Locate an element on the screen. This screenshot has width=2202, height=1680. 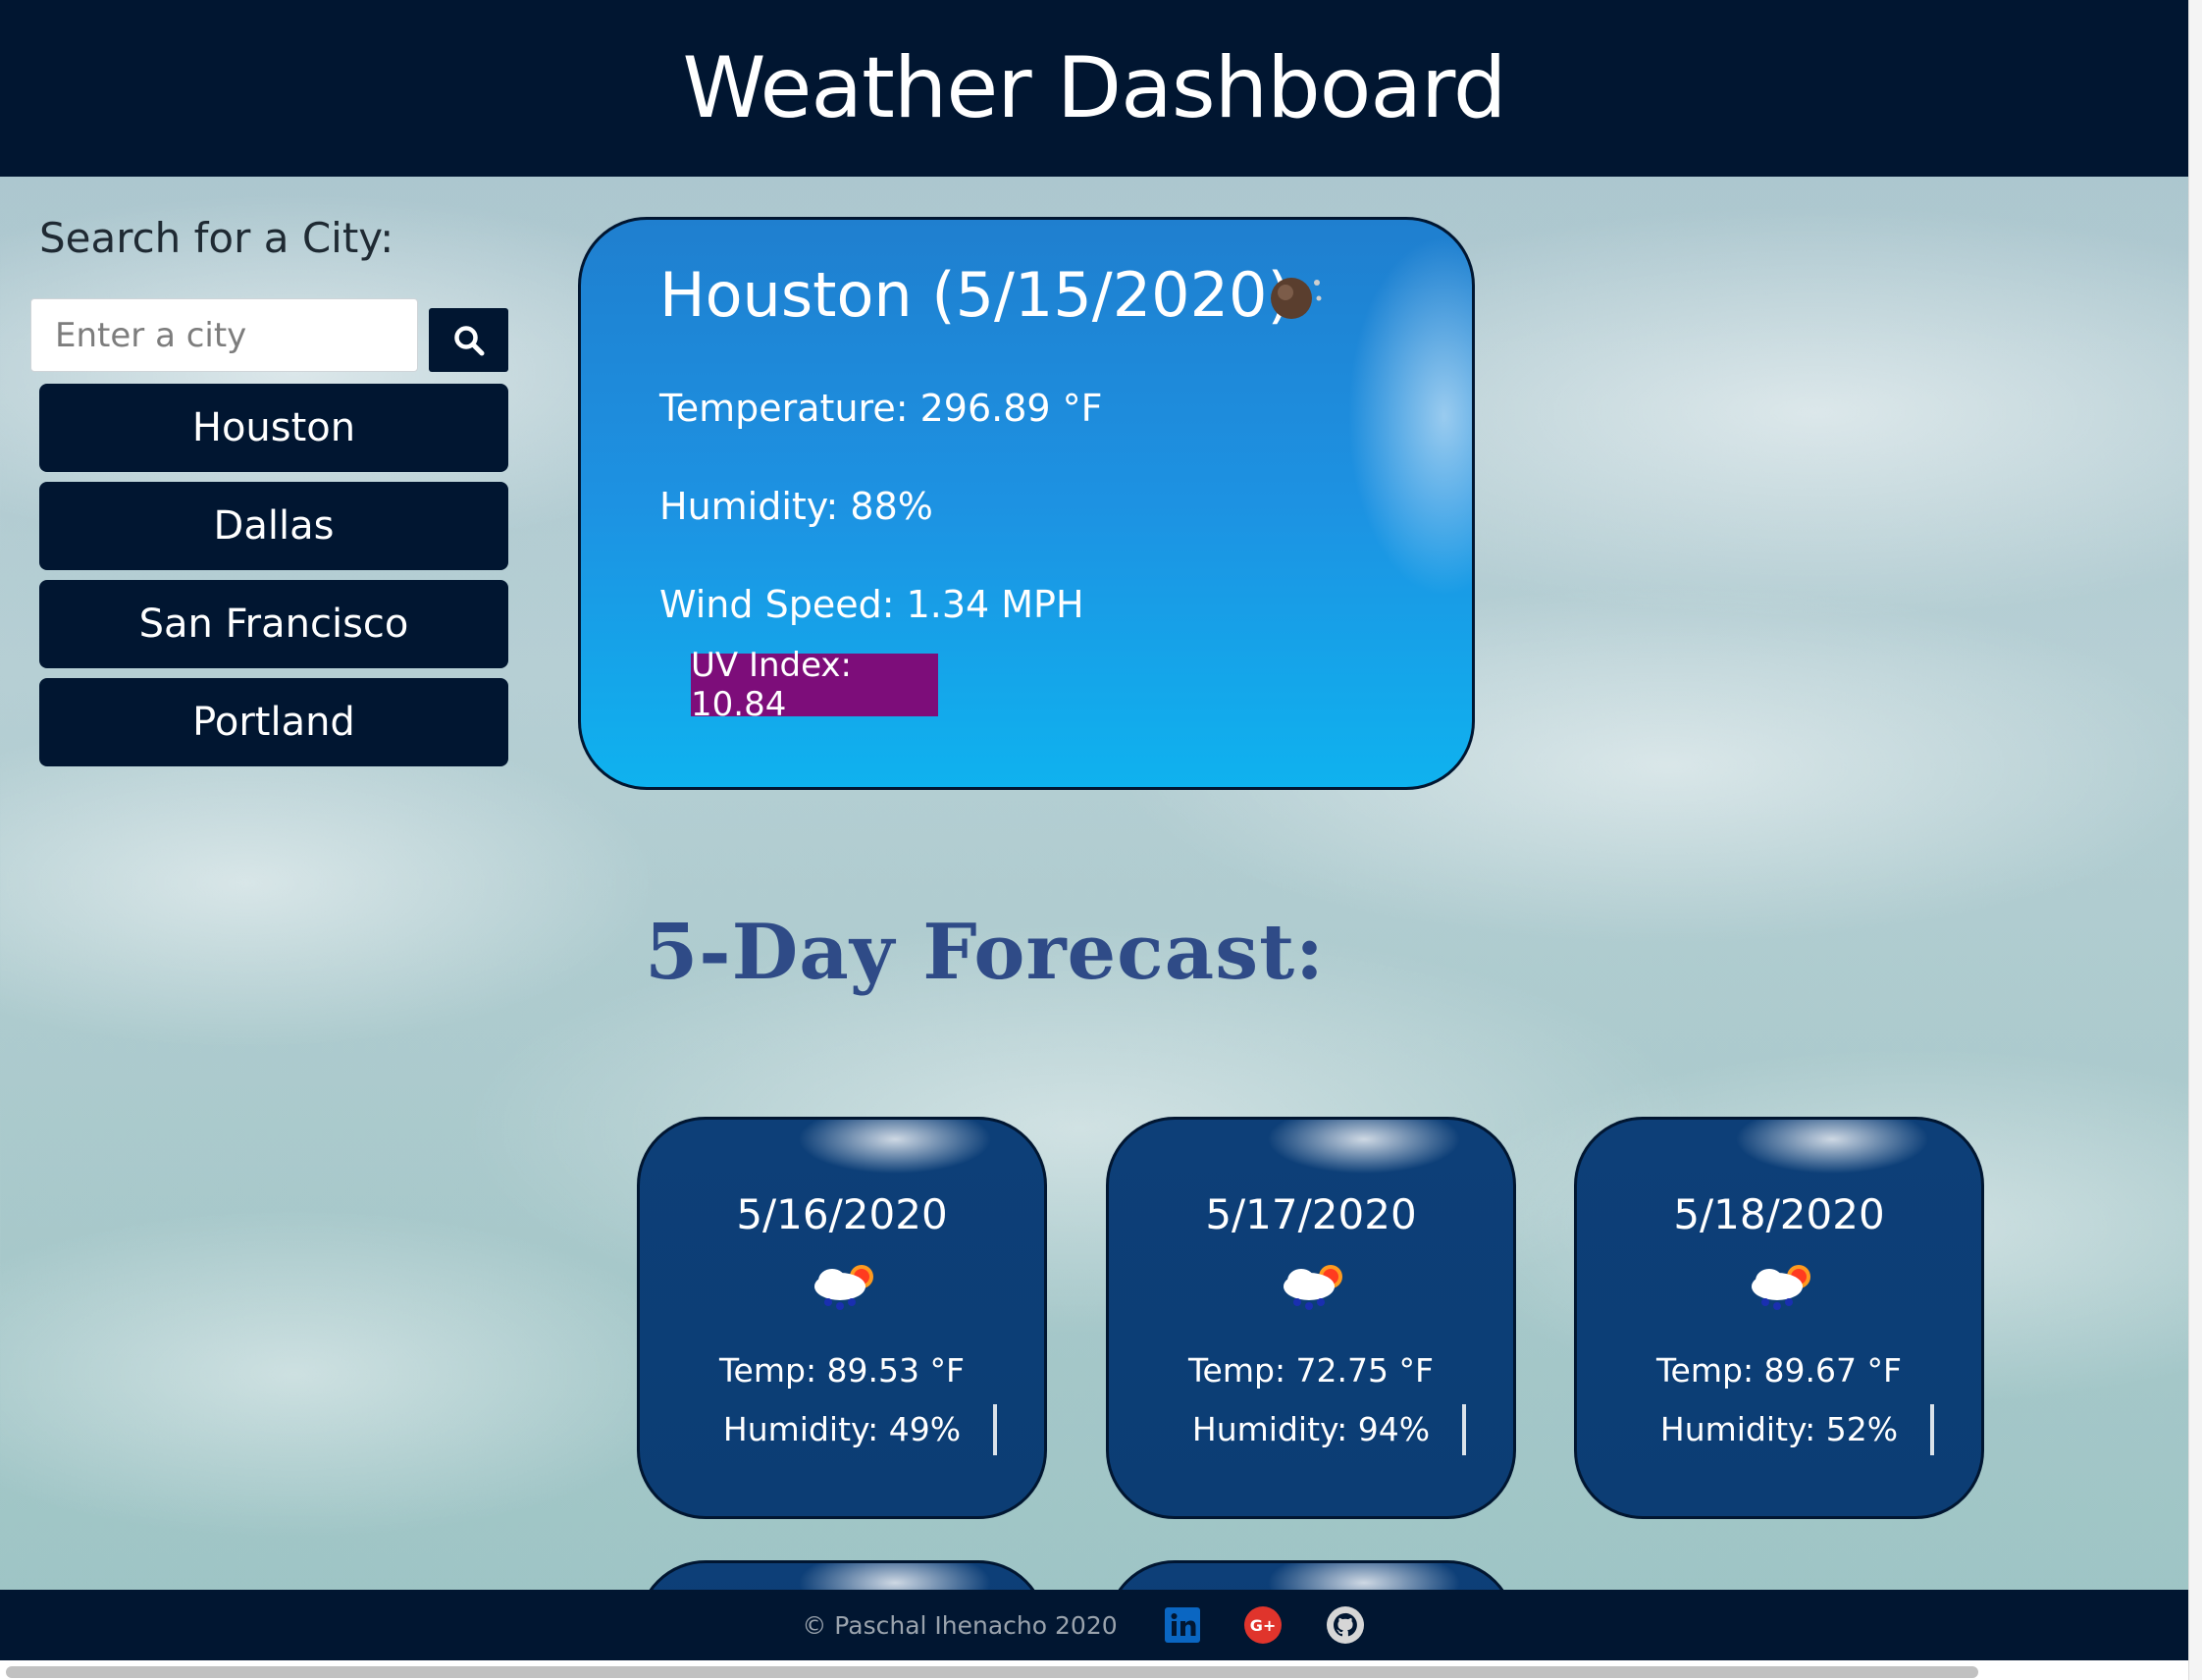
linkedin-link is located at coordinates (1182, 1625).